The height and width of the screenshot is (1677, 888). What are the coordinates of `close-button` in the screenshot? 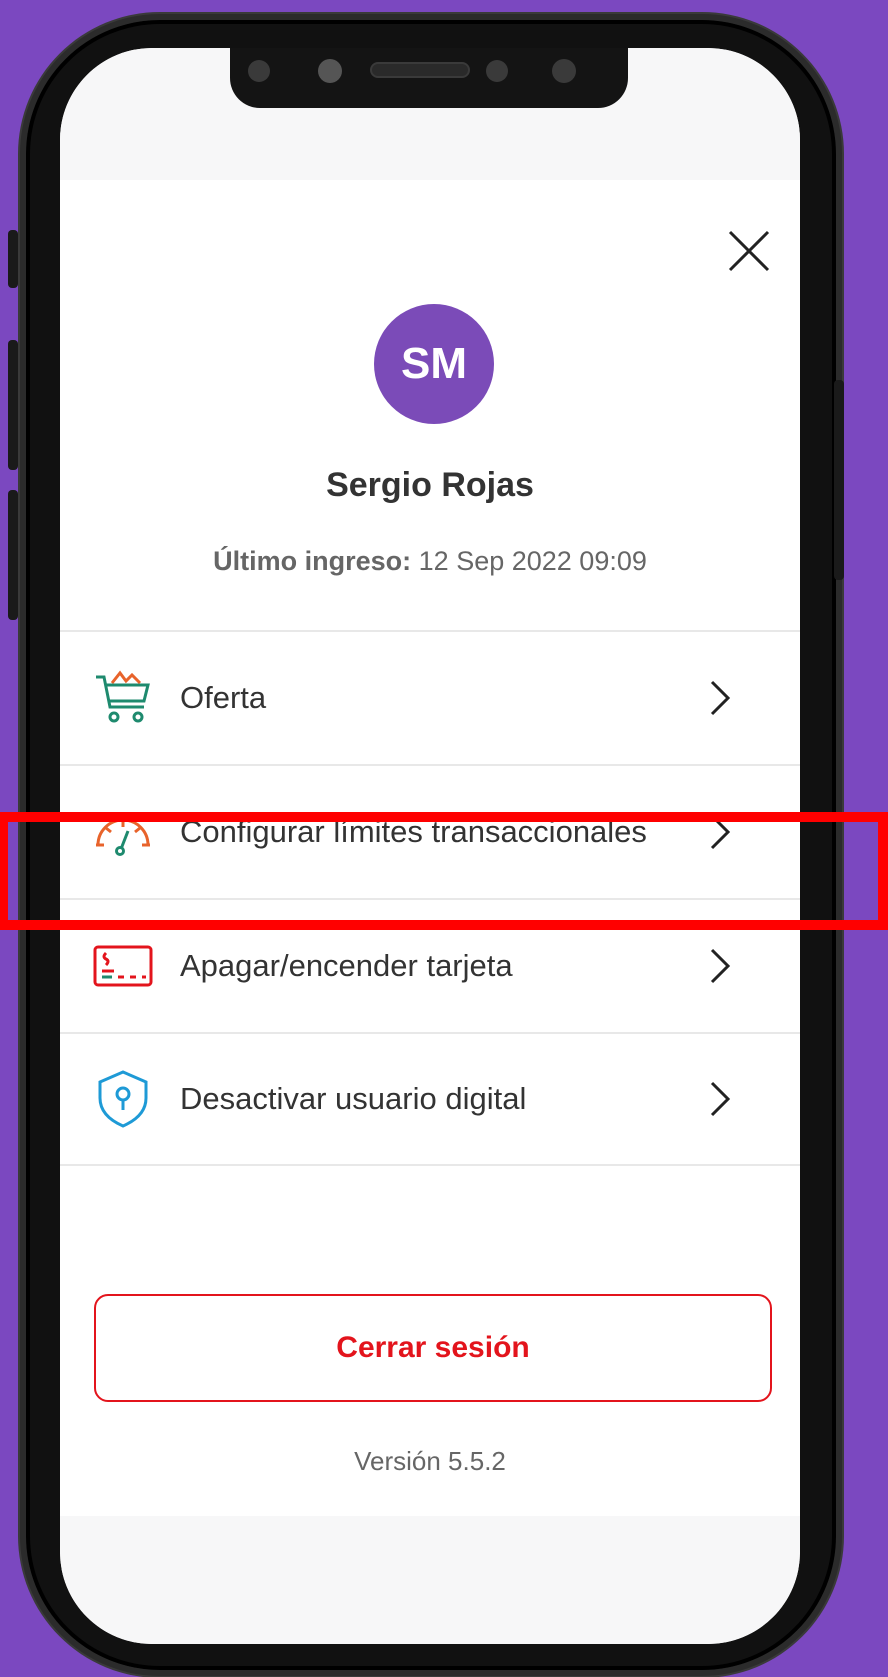 It's located at (749, 251).